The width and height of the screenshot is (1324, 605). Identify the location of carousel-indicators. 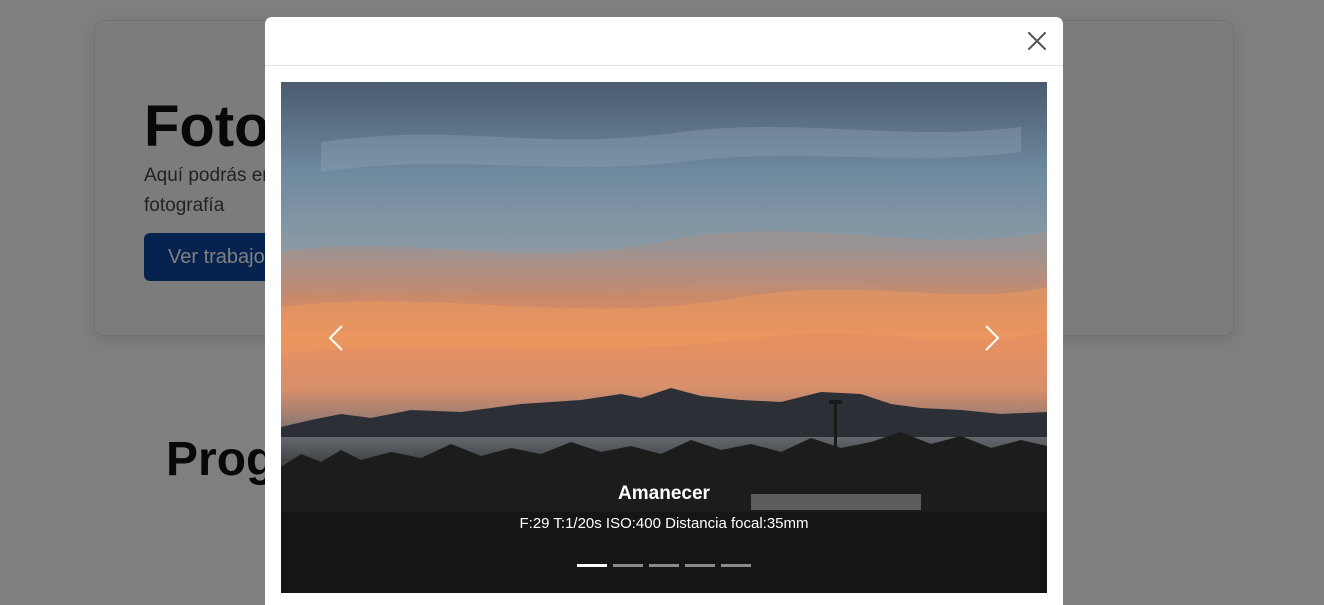
(664, 565).